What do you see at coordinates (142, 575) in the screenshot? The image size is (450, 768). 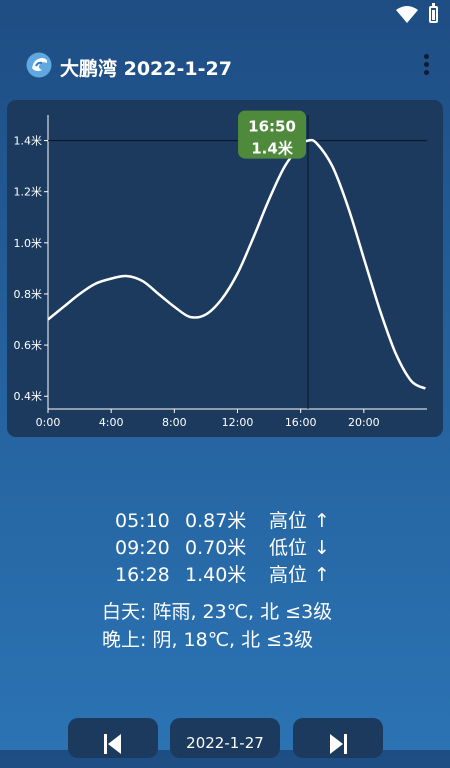 I see `tide-time: 16:28` at bounding box center [142, 575].